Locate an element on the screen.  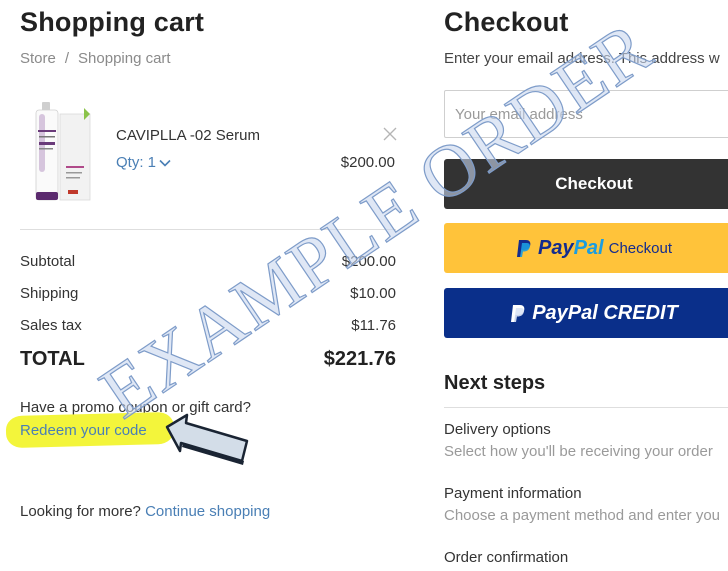
shipping-row: Shipping $10.00 is located at coordinates (208, 293).